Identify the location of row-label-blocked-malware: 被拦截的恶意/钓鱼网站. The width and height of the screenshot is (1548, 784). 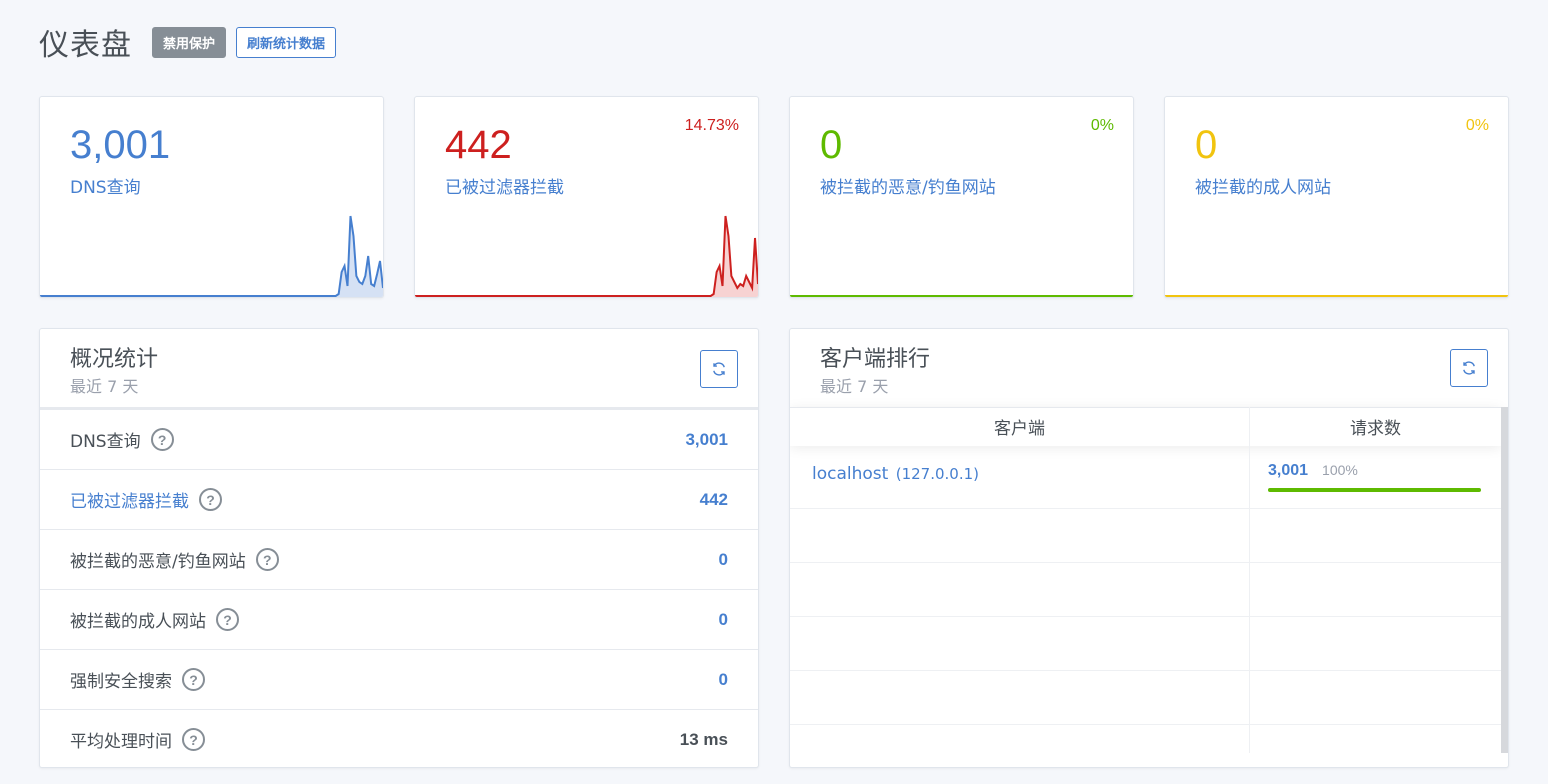
(158, 562).